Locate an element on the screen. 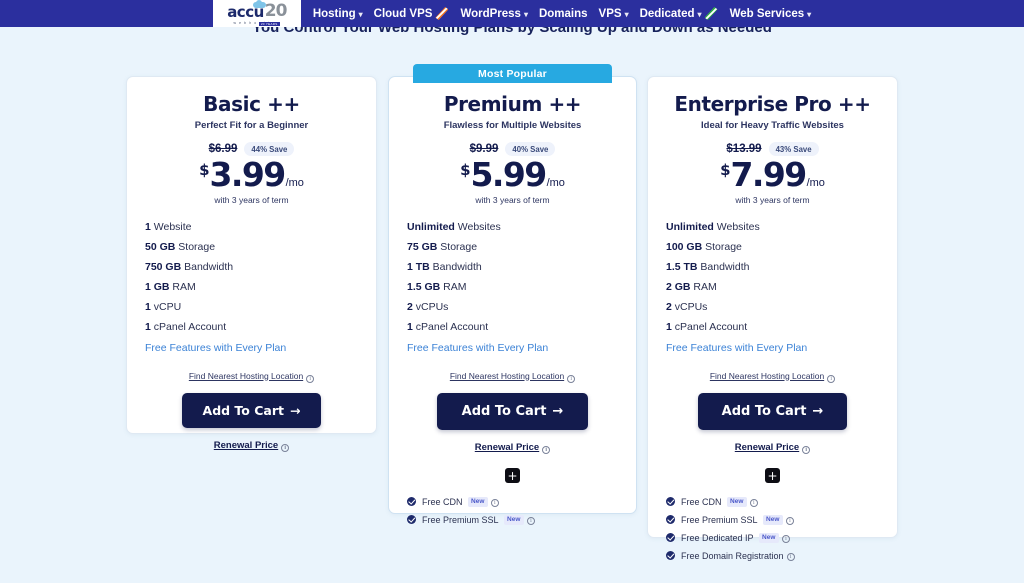  nav-item-label: Cloud VPS is located at coordinates (403, 13).